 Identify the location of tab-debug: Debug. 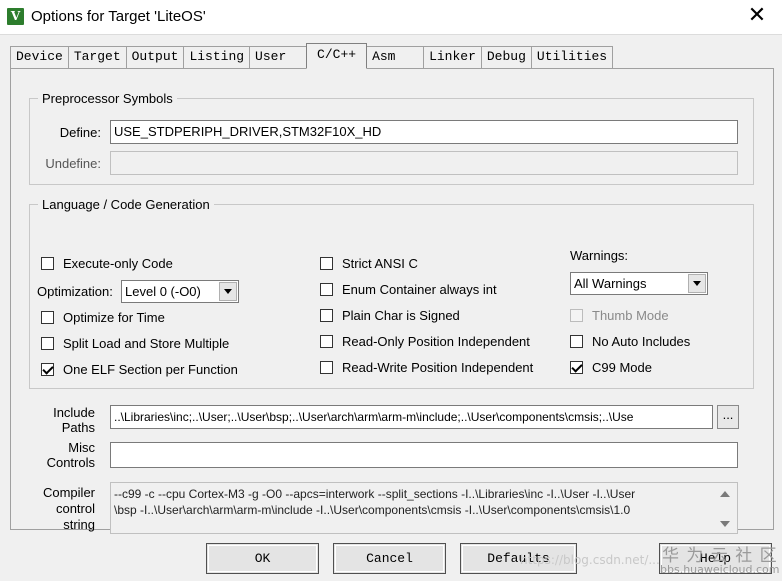
(506, 57).